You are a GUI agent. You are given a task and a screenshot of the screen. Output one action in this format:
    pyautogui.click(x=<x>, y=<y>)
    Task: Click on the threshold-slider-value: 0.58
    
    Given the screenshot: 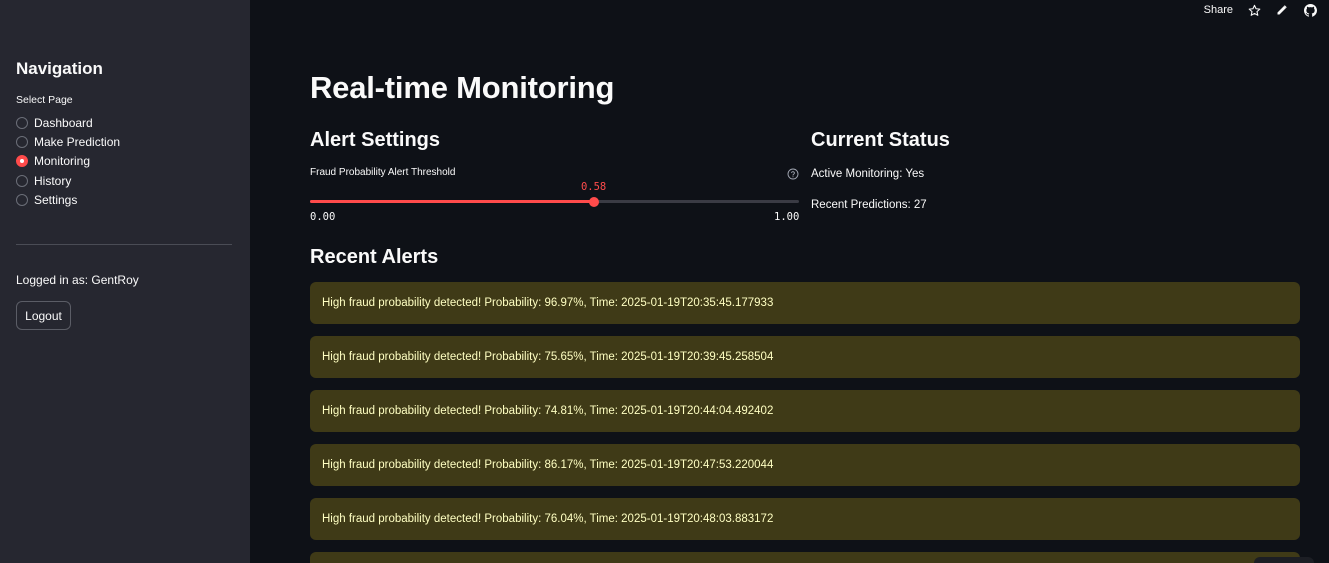 What is the action you would take?
    pyautogui.click(x=593, y=187)
    